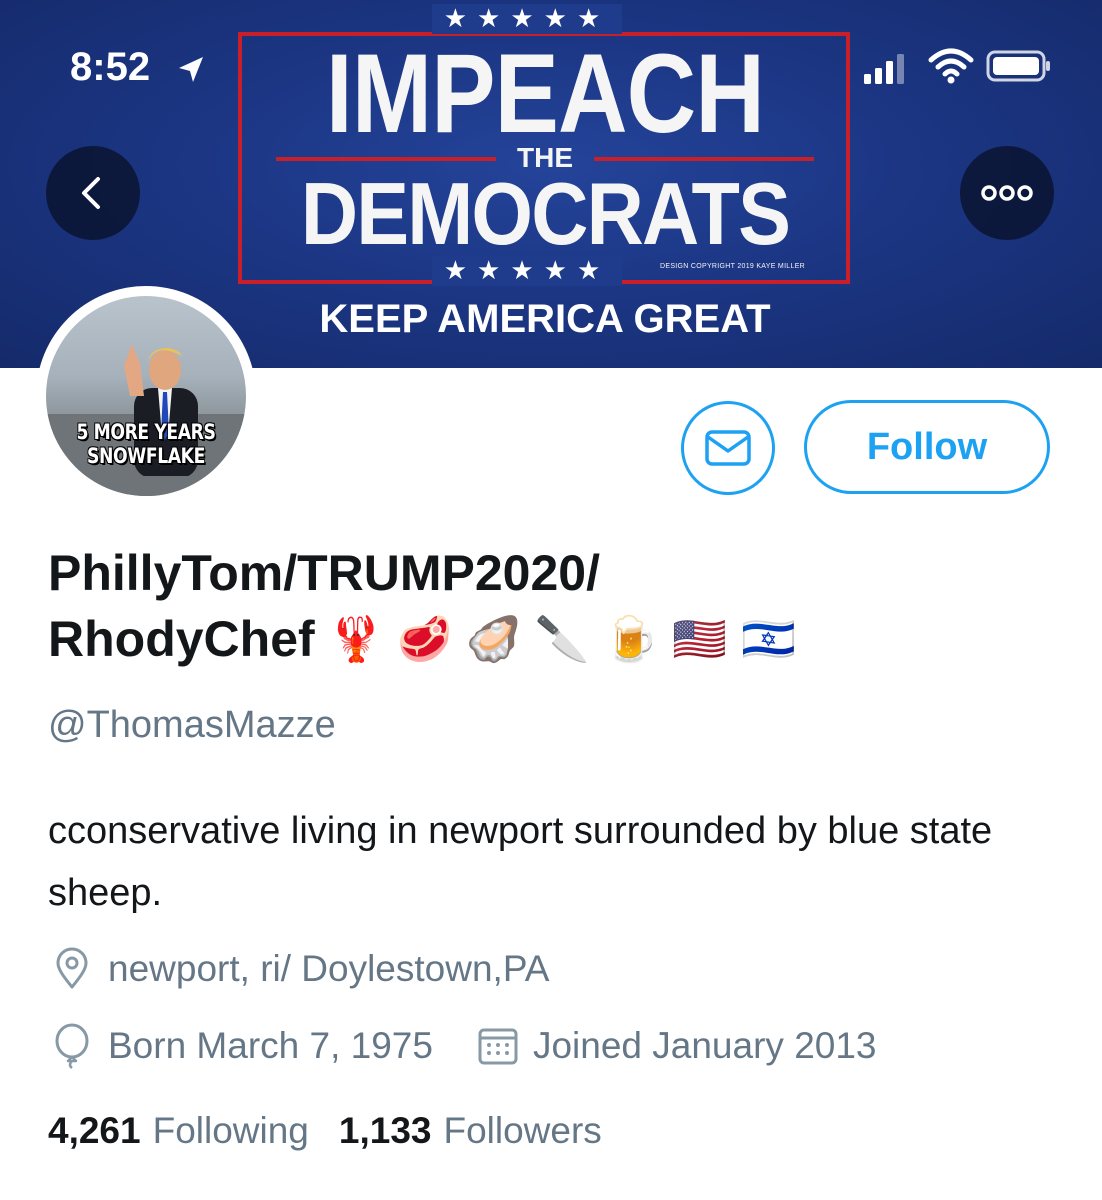 This screenshot has width=1102, height=1200. I want to click on avatar-caption-line2: SNOWFLAKE, so click(146, 456).